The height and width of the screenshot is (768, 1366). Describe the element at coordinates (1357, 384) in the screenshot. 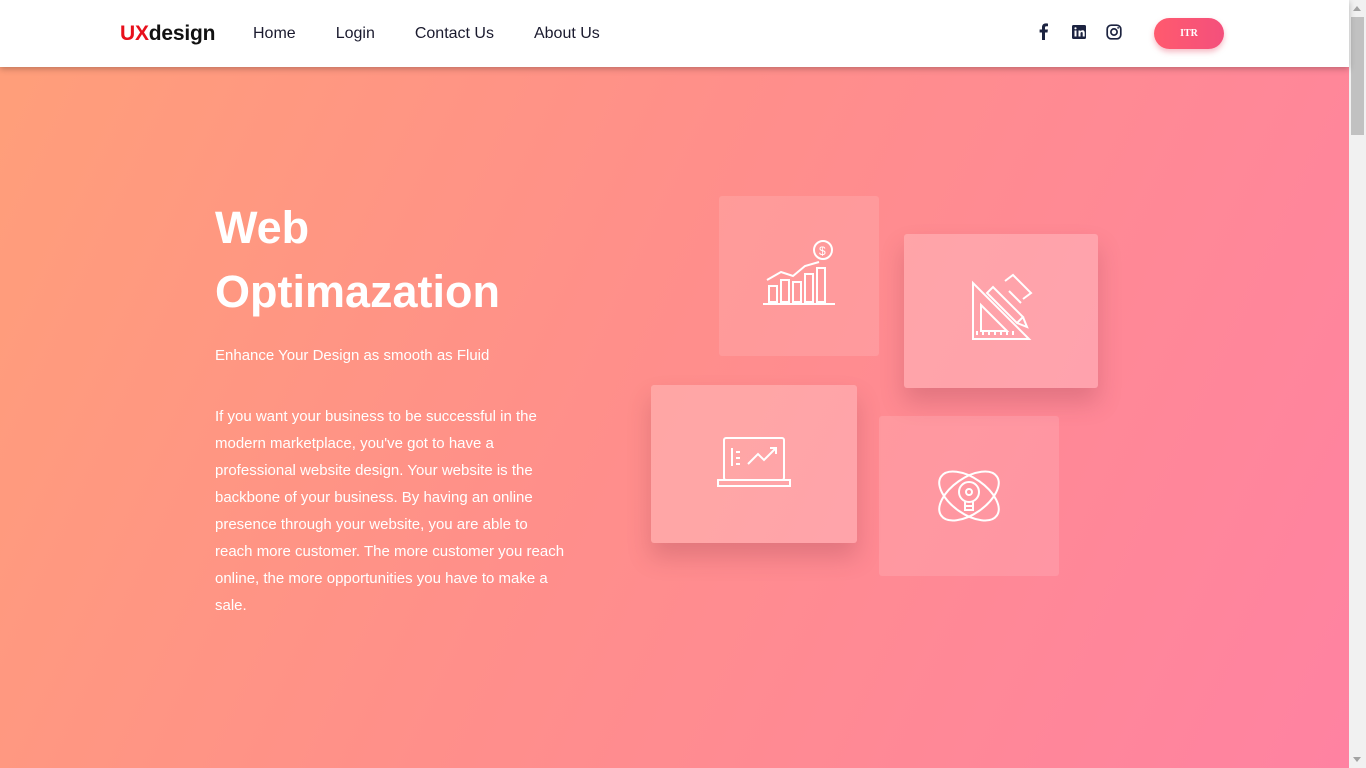

I see `scrollbar` at that location.